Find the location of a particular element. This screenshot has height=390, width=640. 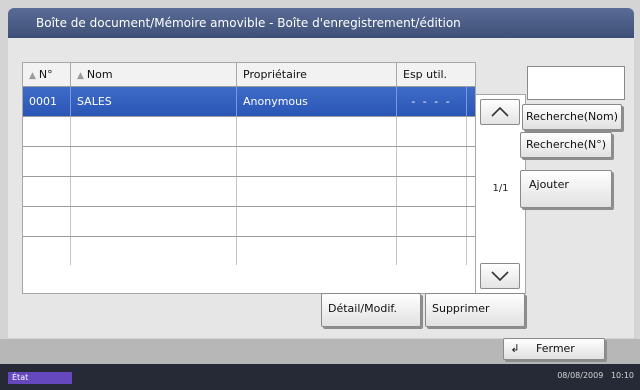

chevron-up-icon is located at coordinates (500, 112).